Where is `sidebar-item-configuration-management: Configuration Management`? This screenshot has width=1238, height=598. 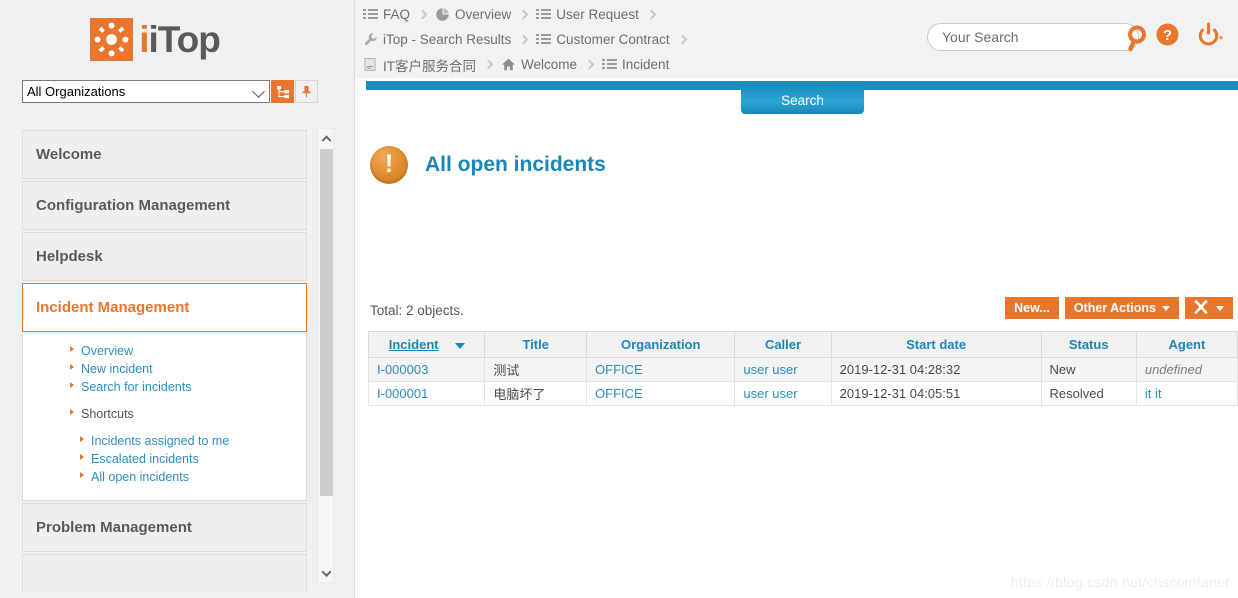
sidebar-item-configuration-management: Configuration Management is located at coordinates (164, 205).